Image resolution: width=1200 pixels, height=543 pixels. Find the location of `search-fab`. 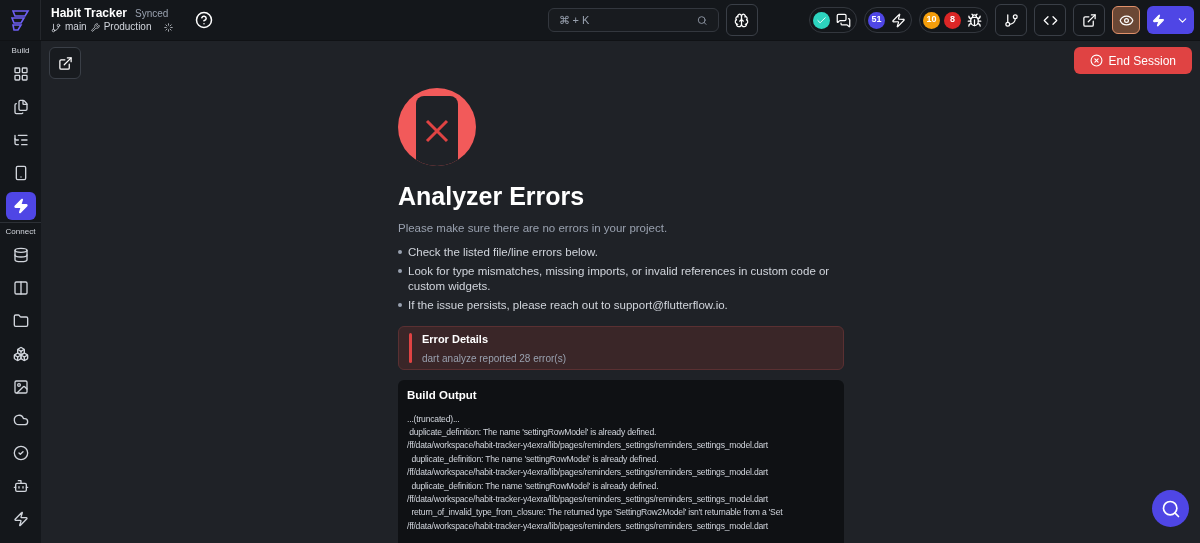

search-fab is located at coordinates (1170, 508).